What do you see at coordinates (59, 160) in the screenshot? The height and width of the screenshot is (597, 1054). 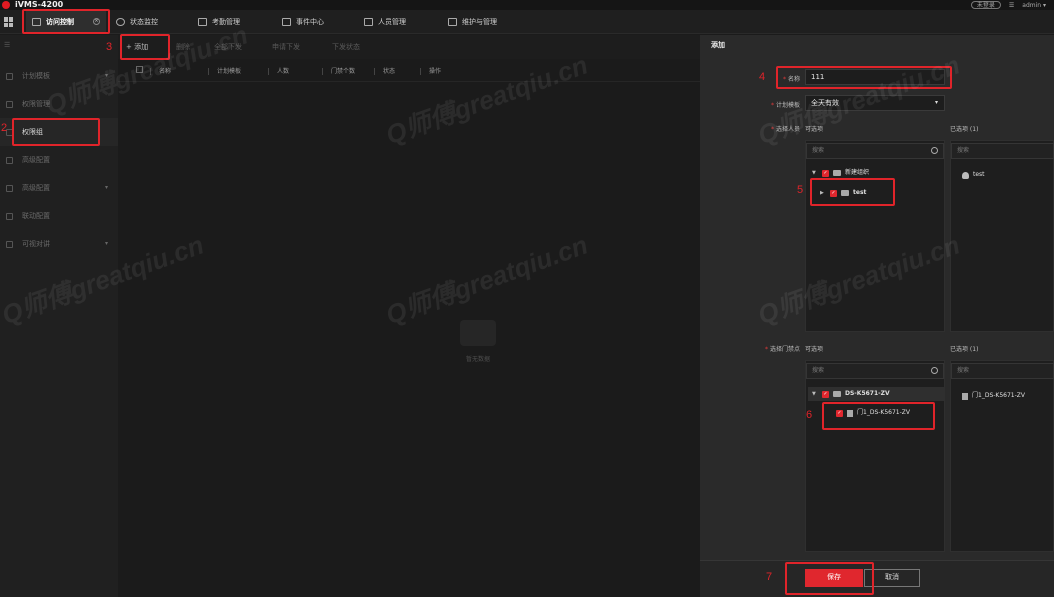 I see `sidebar-item-advanced-1: 高级配置` at bounding box center [59, 160].